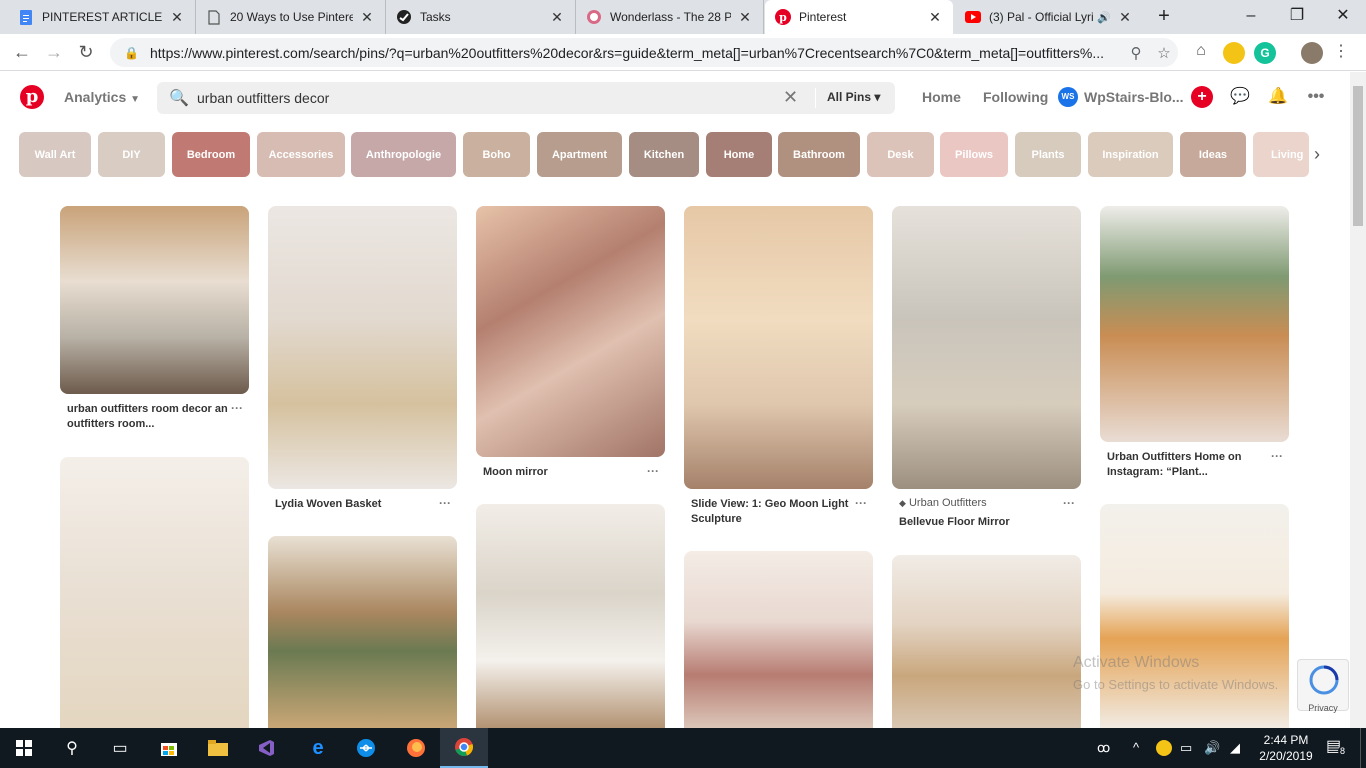  Describe the element at coordinates (366, 748) in the screenshot. I see `teamviewer-icon` at that location.